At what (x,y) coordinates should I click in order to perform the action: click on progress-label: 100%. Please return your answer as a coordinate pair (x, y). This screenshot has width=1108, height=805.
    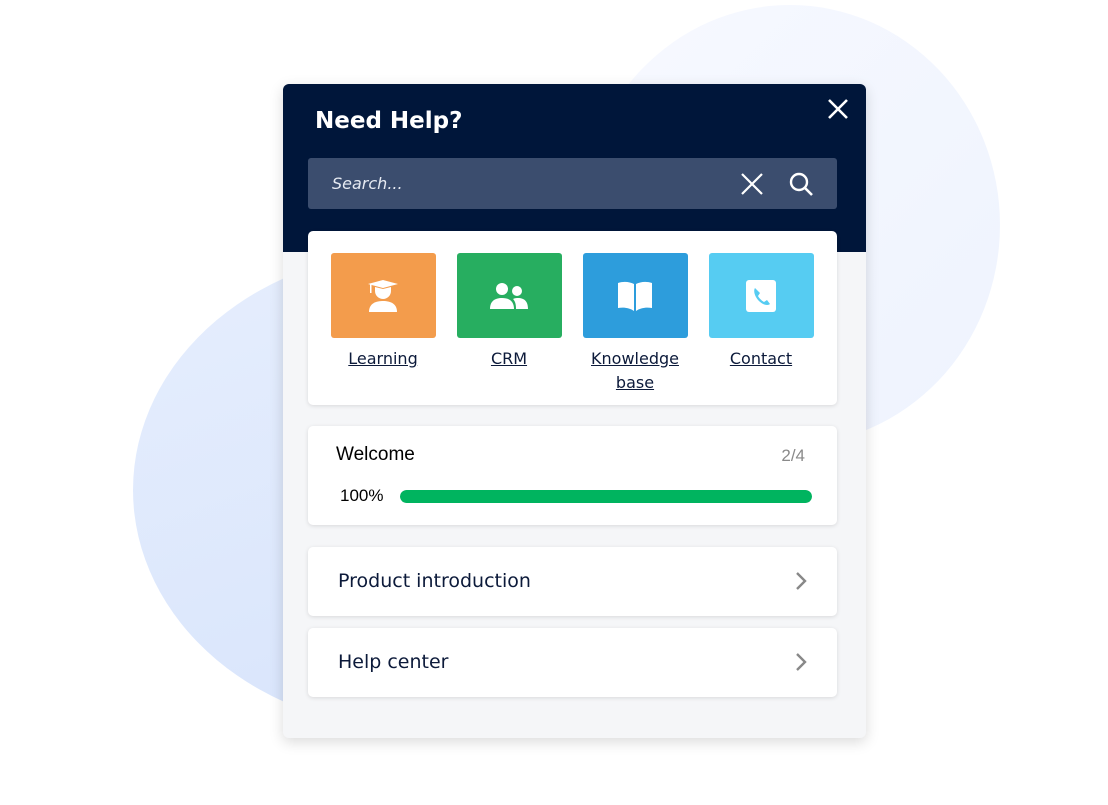
    Looking at the image, I should click on (362, 495).